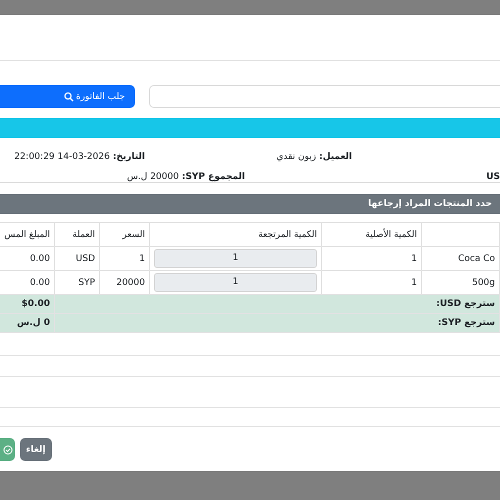 The image size is (500, 500). I want to click on table-cell: 20000, so click(130, 283).